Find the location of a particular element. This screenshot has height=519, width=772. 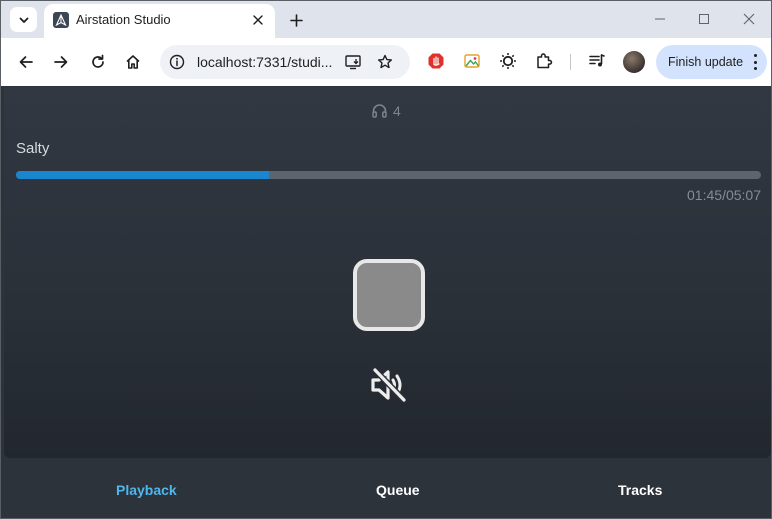

close-window-button is located at coordinates (749, 19).